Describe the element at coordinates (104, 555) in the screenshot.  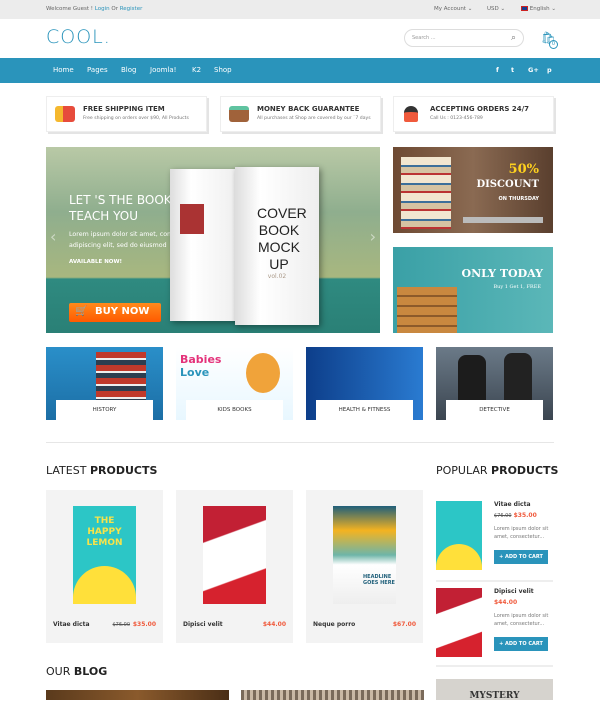
I see `product-image: THE HAPPY LEMON` at that location.